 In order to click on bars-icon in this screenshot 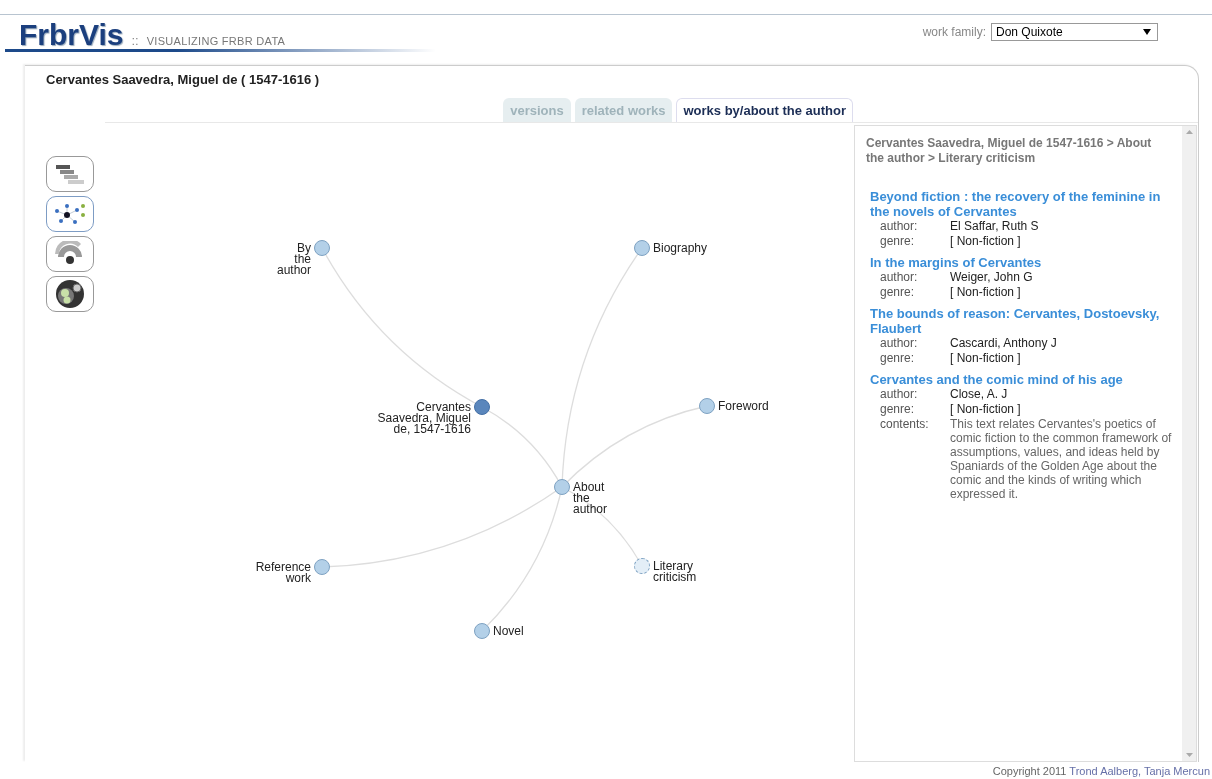, I will do `click(70, 174)`.